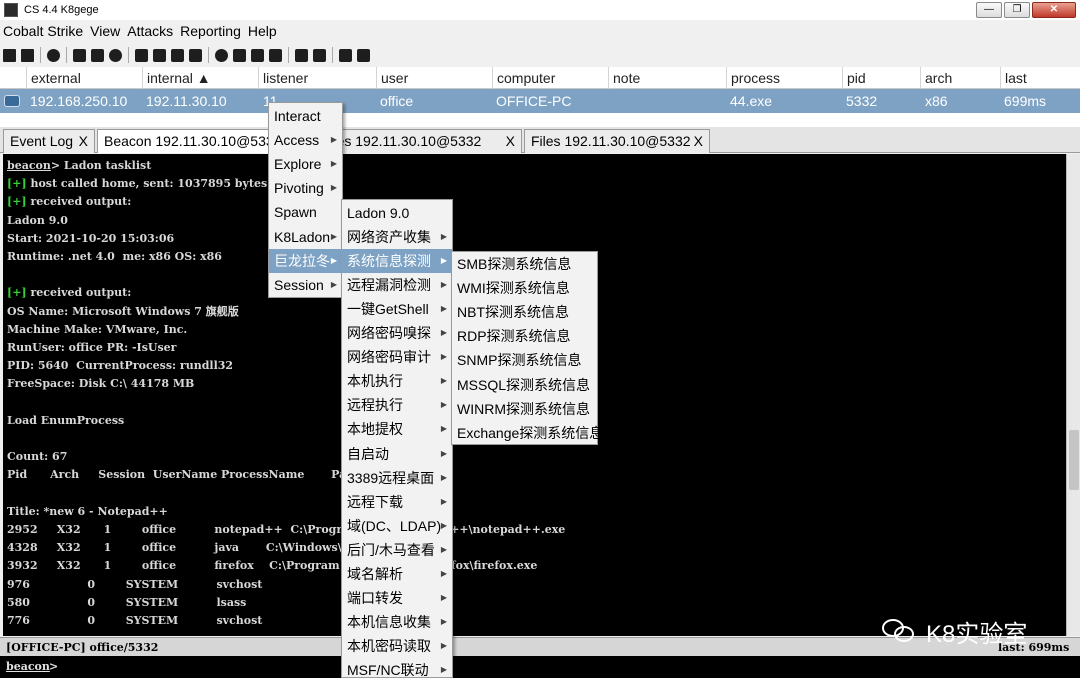  Describe the element at coordinates (397, 646) in the screenshot. I see `ladon-menu-item: 本机密码读取 ▶` at that location.